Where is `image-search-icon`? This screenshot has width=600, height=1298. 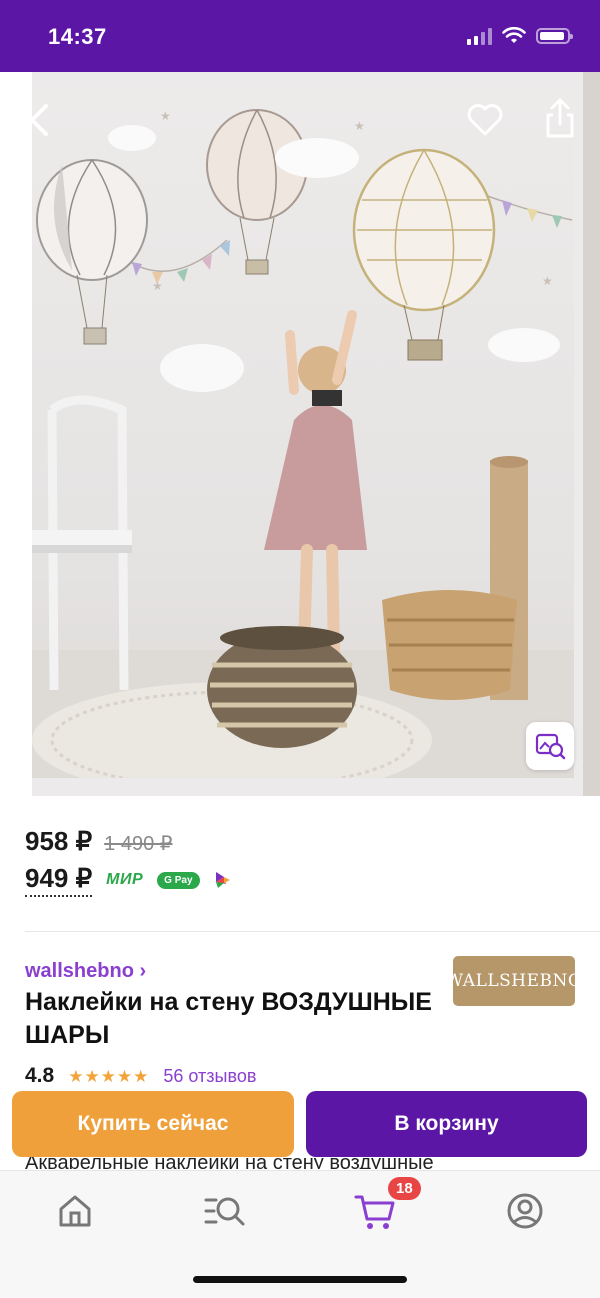 image-search-icon is located at coordinates (550, 746).